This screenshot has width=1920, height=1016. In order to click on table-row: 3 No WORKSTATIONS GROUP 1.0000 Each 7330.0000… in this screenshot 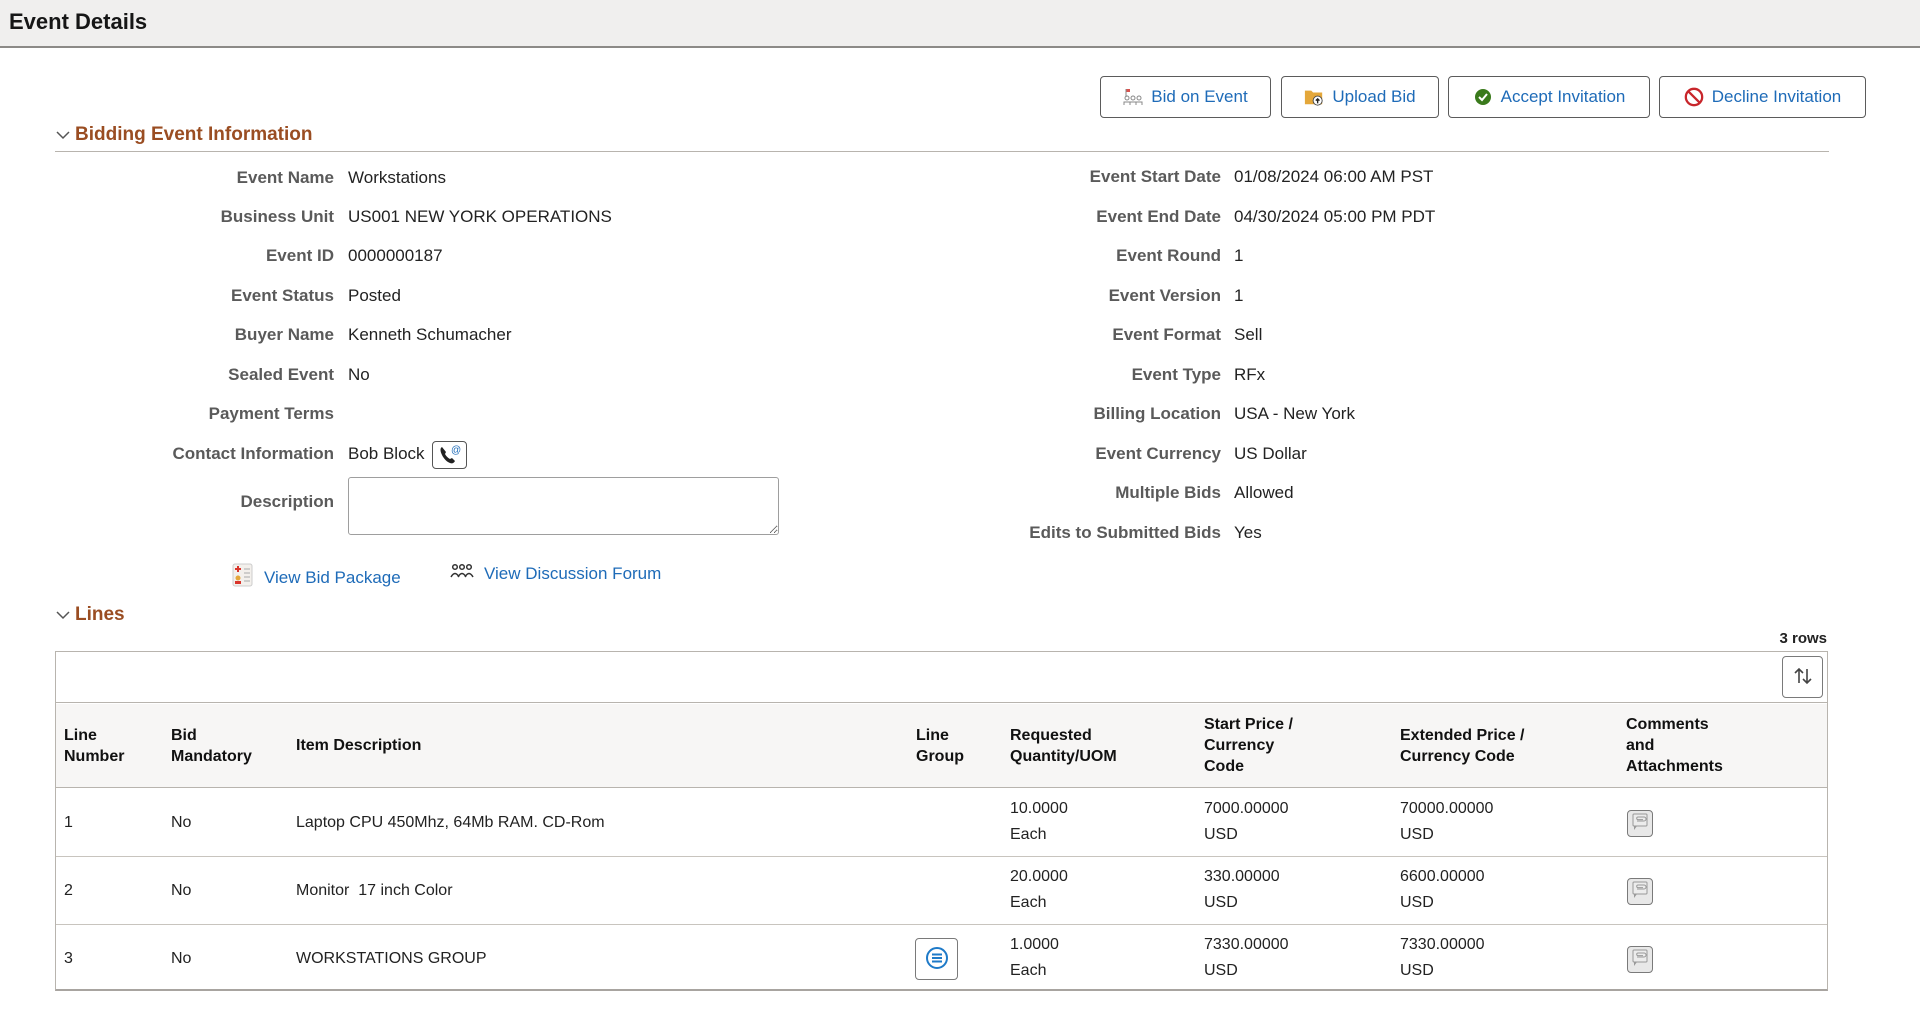, I will do `click(941, 959)`.